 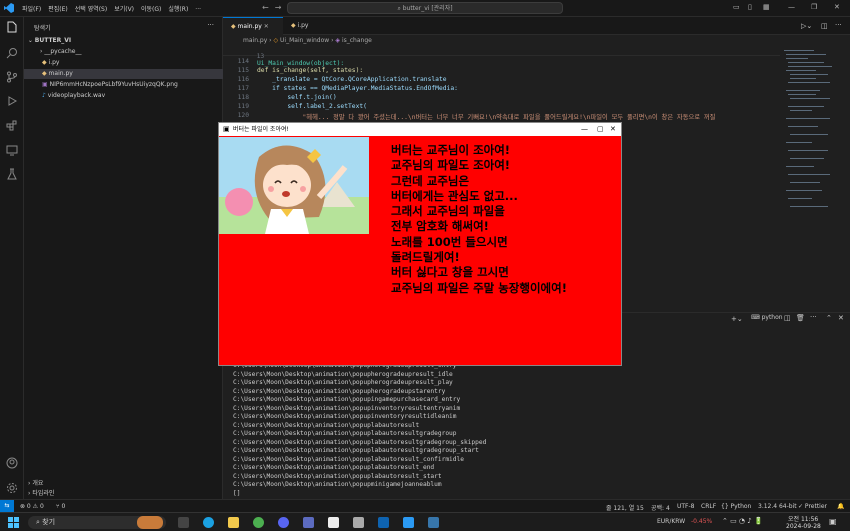 I want to click on breadcrumb-class: Ui_Main_window, so click(x=304, y=40).